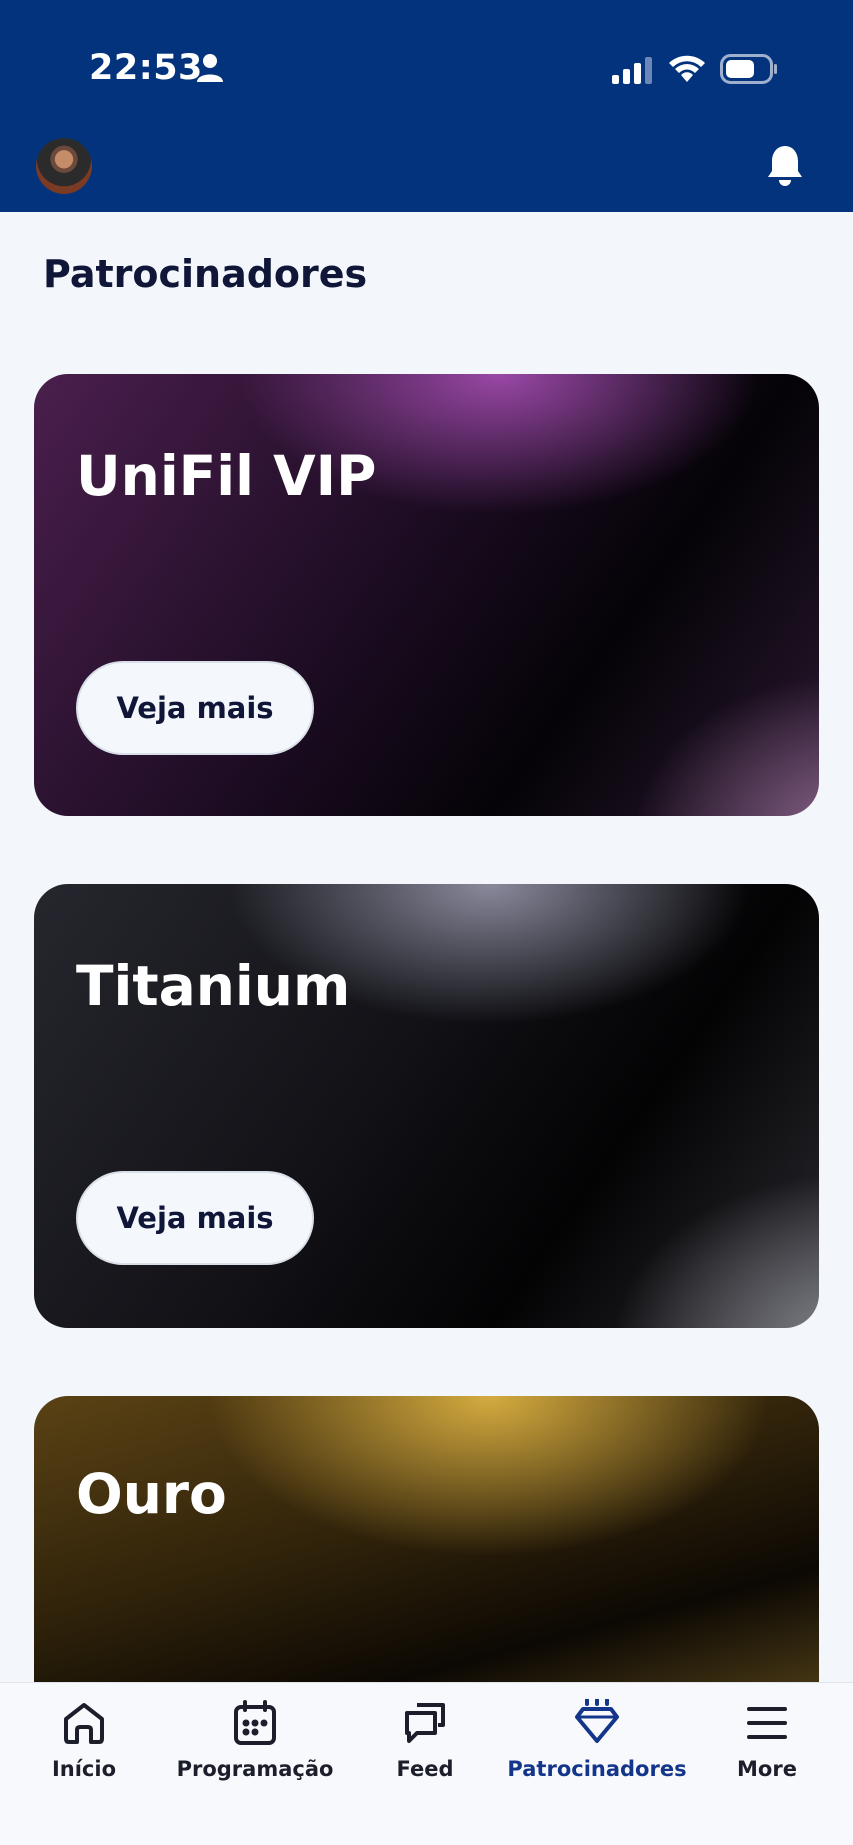 The height and width of the screenshot is (1845, 853). I want to click on battery-icon, so click(748, 69).